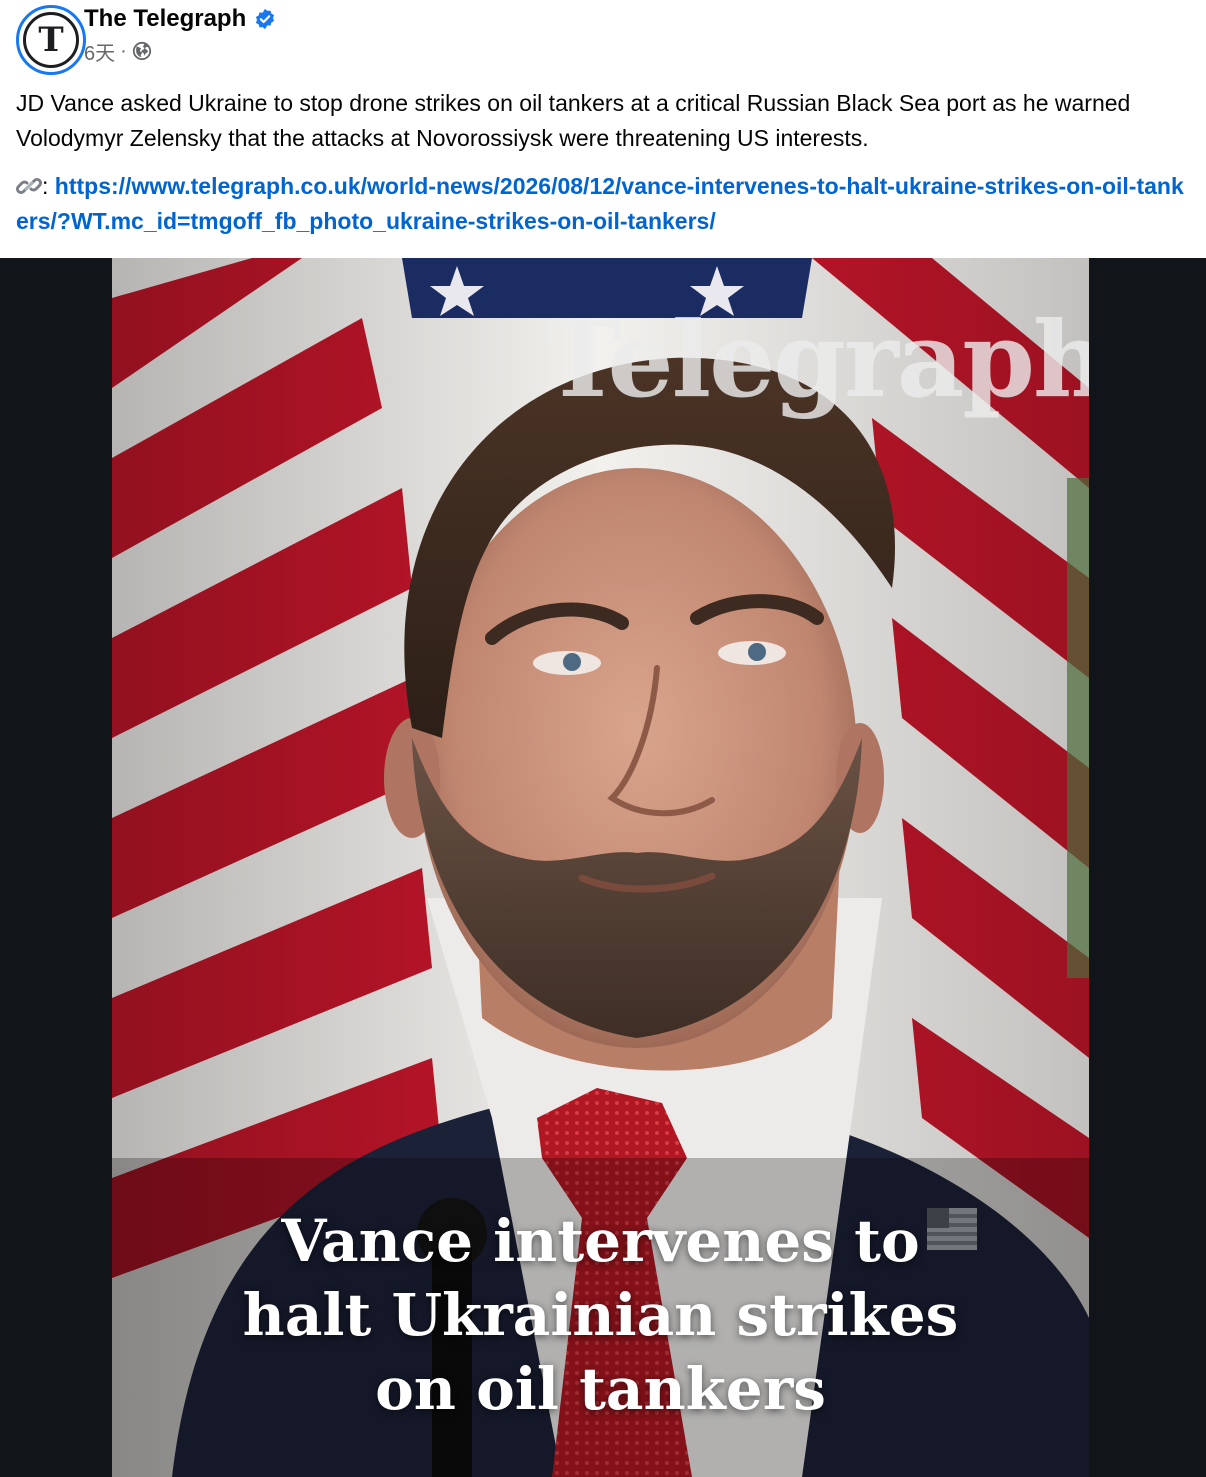  I want to click on caption-line: halt Ukrainian strikes, so click(600, 1315).